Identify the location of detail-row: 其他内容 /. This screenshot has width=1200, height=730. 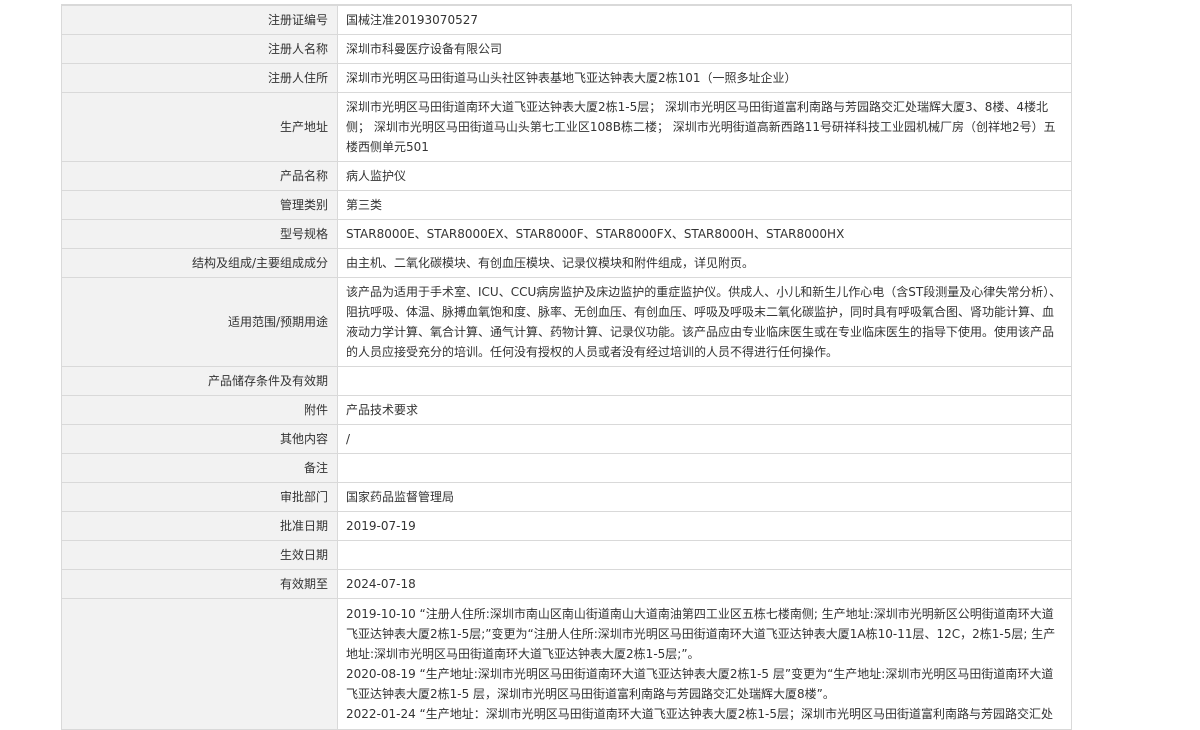
(566, 439).